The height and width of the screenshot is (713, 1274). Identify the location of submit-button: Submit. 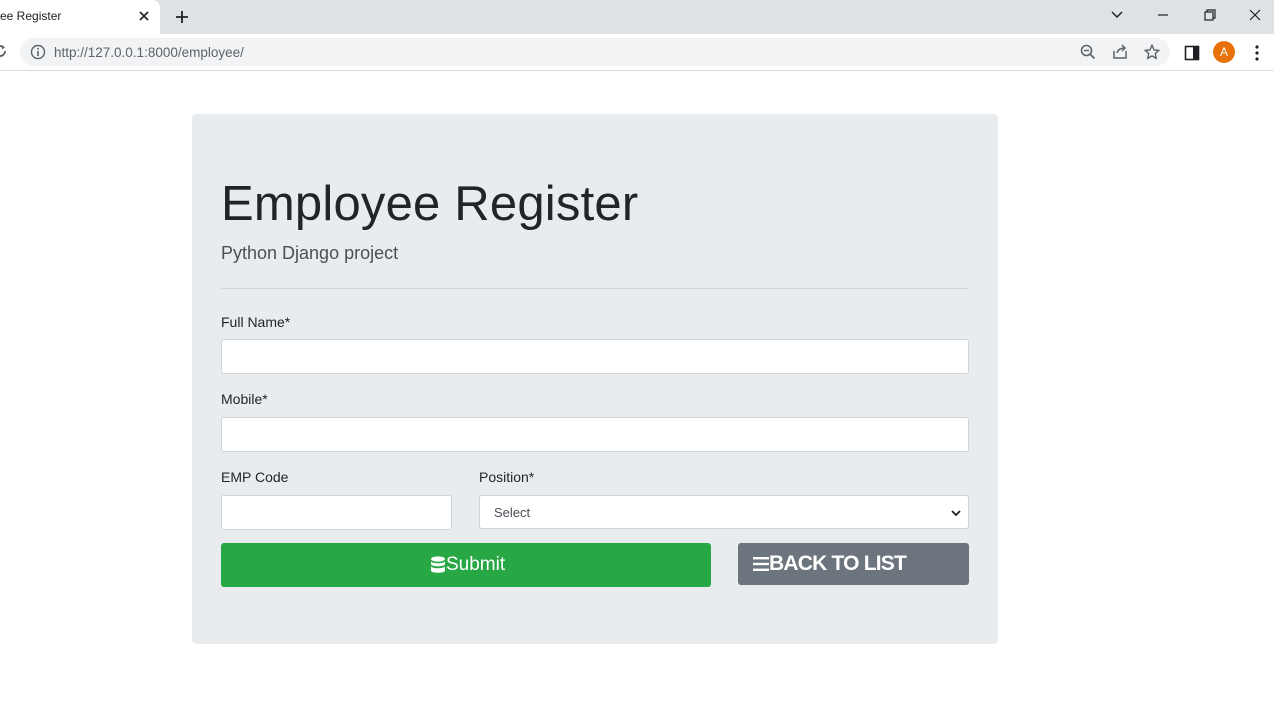
(466, 565).